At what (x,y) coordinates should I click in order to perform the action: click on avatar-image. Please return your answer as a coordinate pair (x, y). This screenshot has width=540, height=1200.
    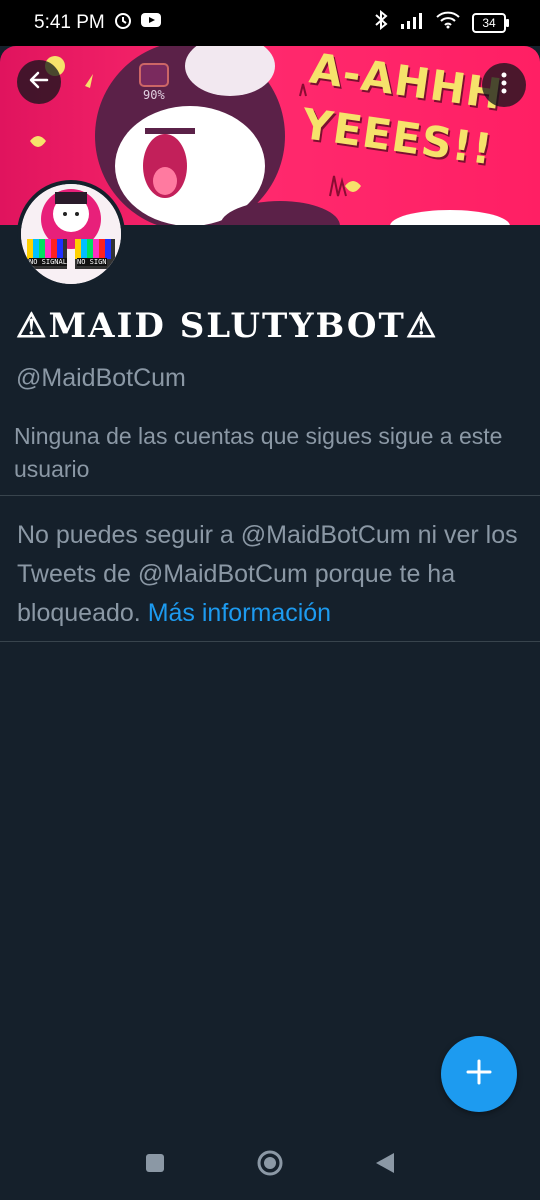
    Looking at the image, I should click on (71, 234).